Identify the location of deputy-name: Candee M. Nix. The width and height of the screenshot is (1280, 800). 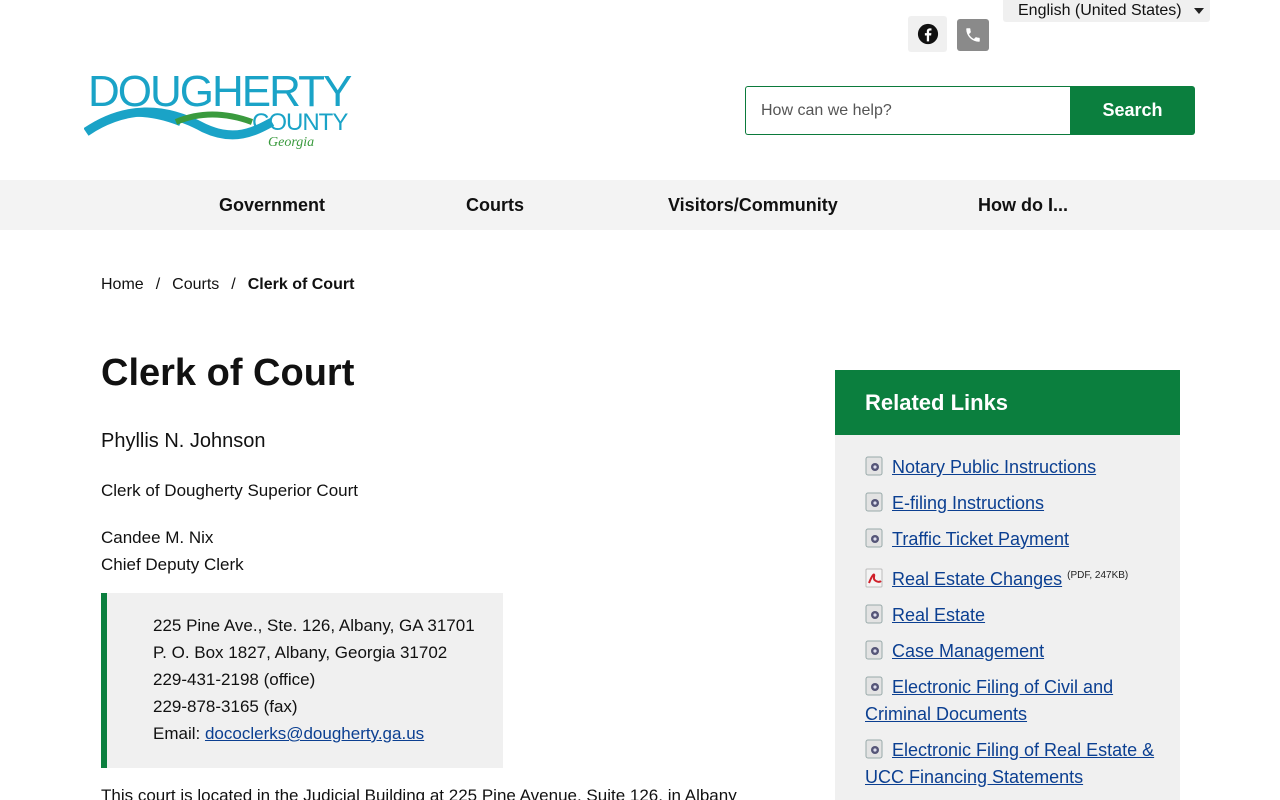
(157, 537).